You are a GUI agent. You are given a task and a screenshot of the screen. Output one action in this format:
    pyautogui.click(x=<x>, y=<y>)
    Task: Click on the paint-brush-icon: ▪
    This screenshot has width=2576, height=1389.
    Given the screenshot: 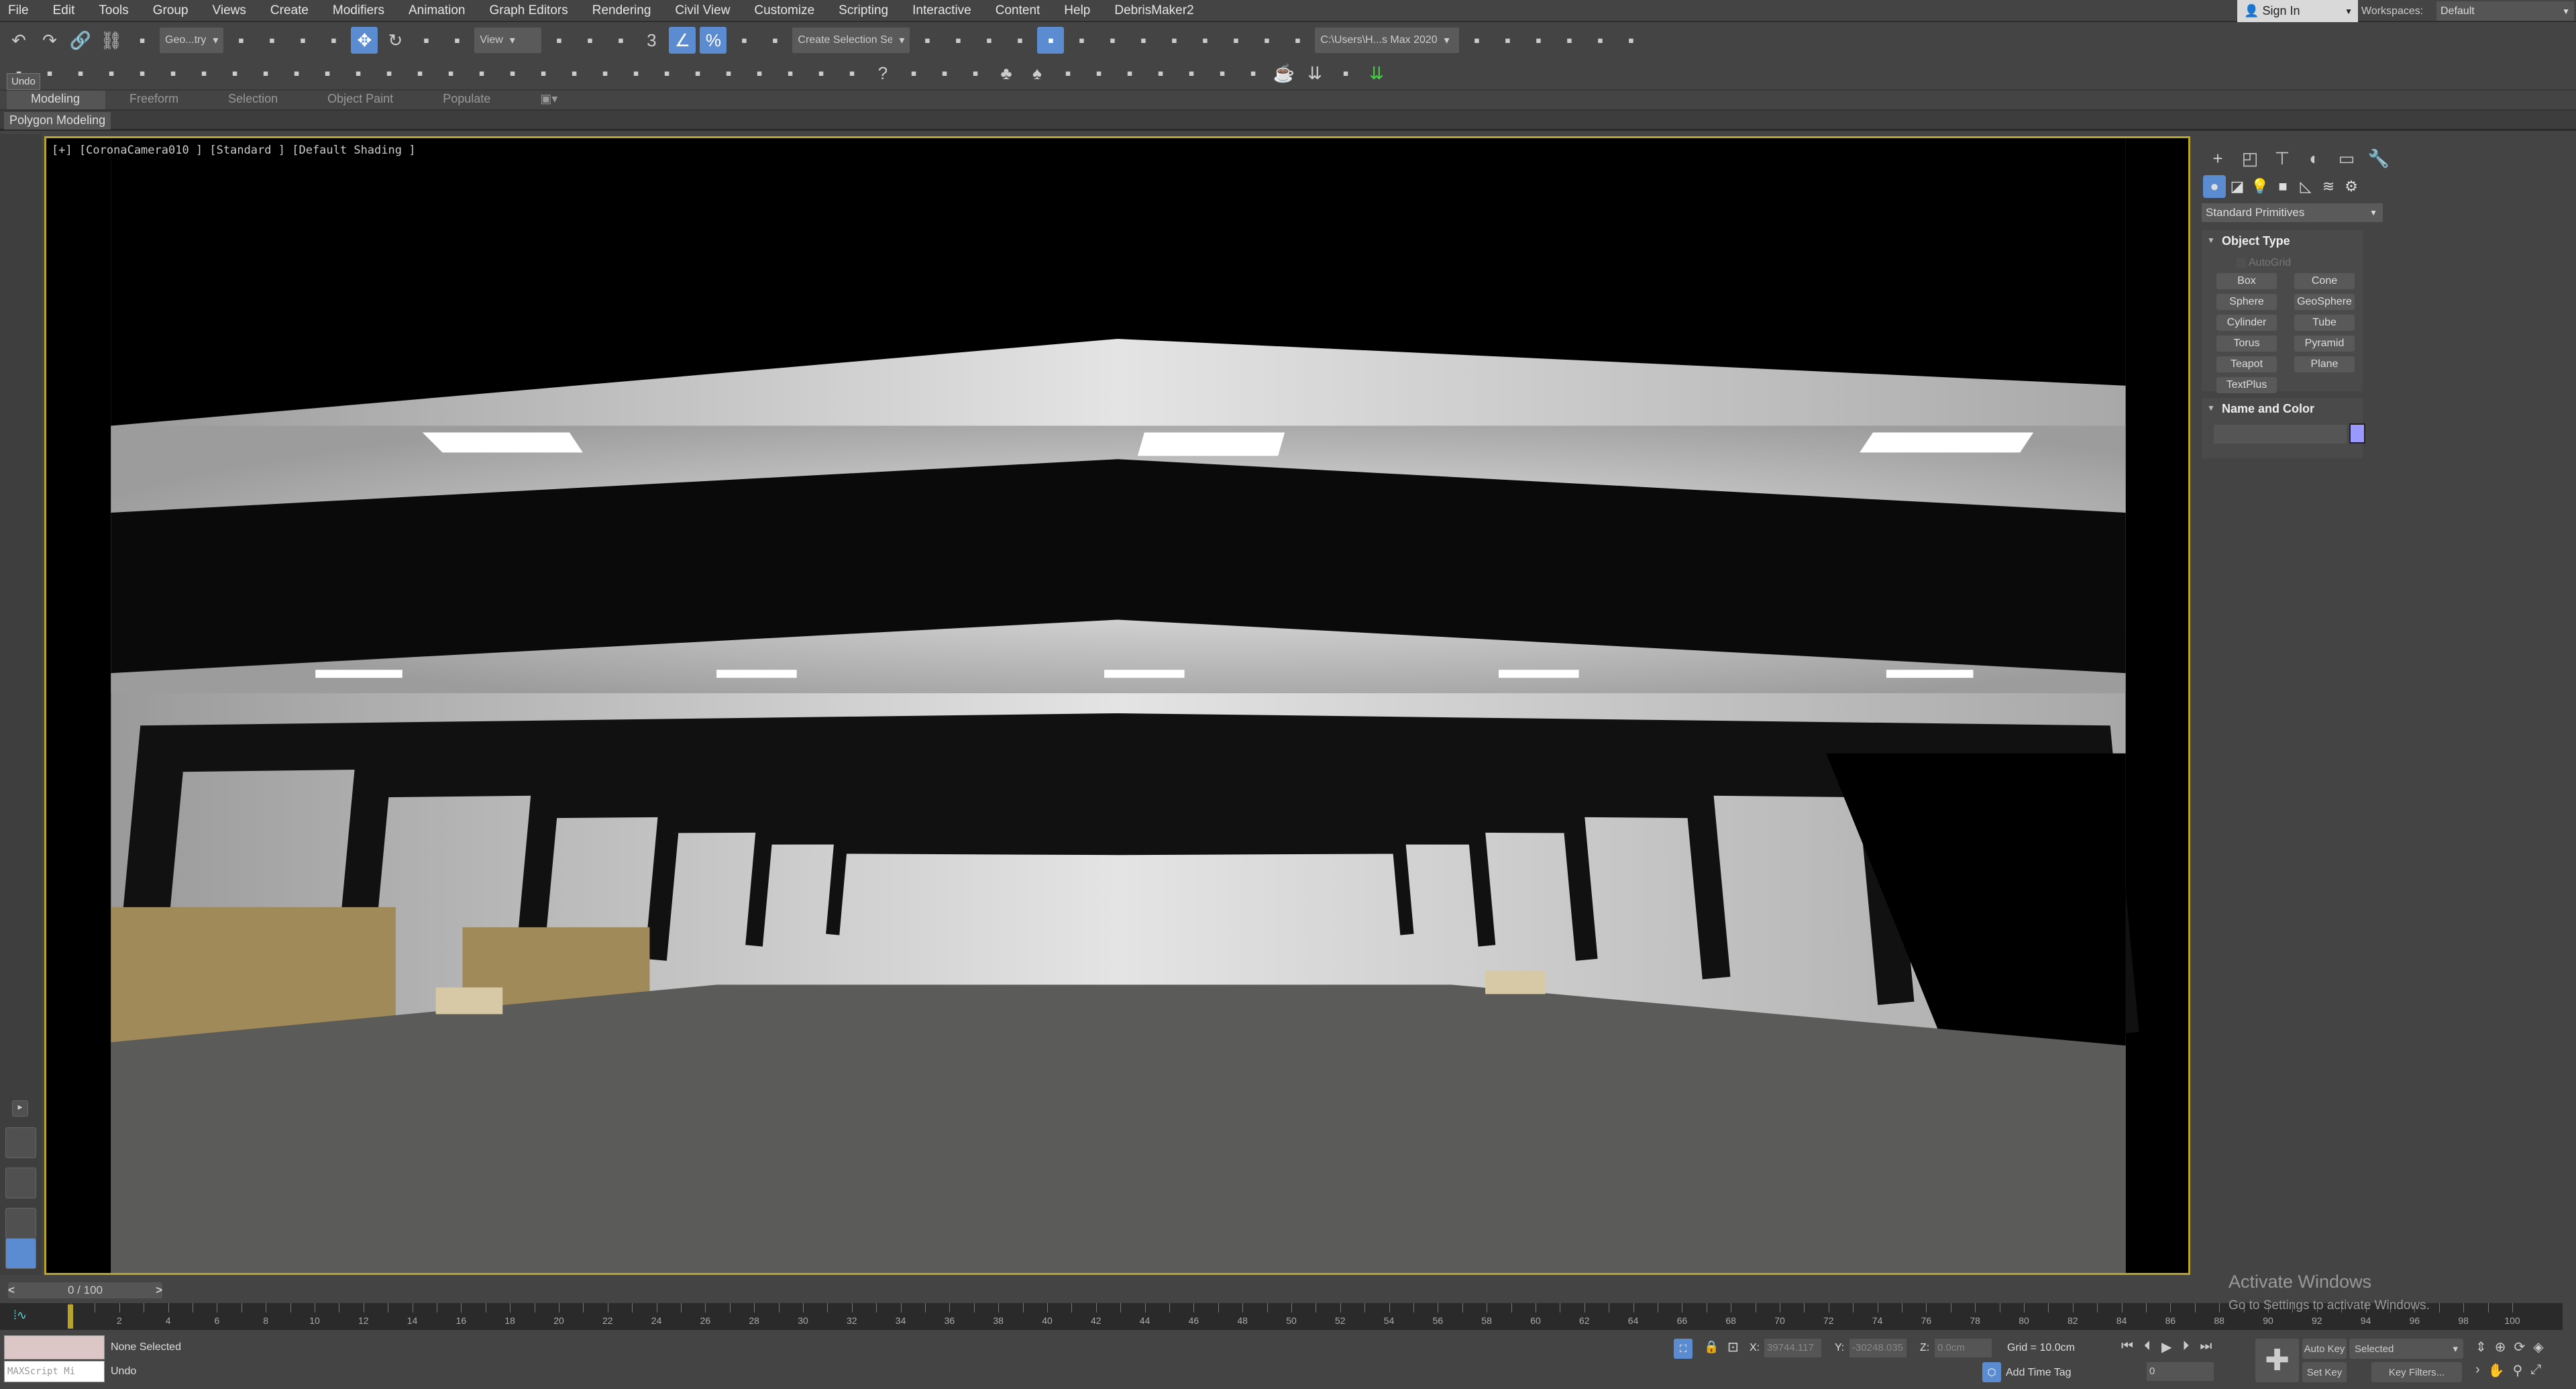 What is the action you would take?
    pyautogui.click(x=1600, y=41)
    